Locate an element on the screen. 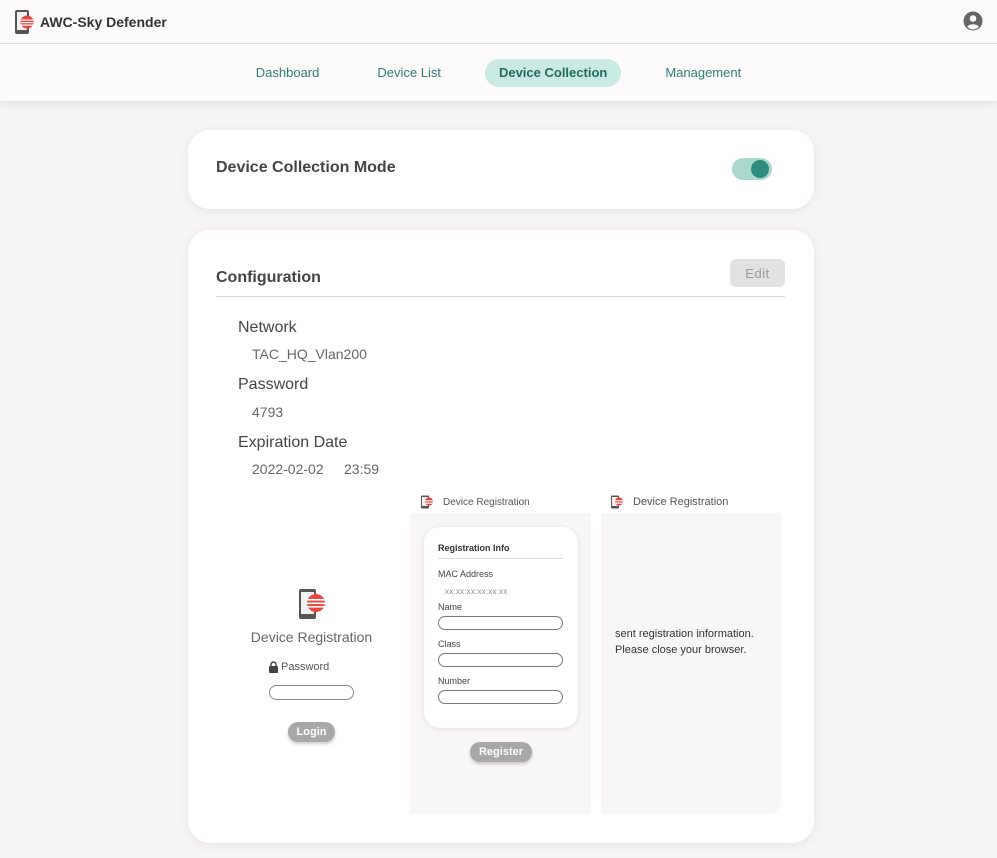 The height and width of the screenshot is (858, 997). tab-device-list: Device List is located at coordinates (409, 73).